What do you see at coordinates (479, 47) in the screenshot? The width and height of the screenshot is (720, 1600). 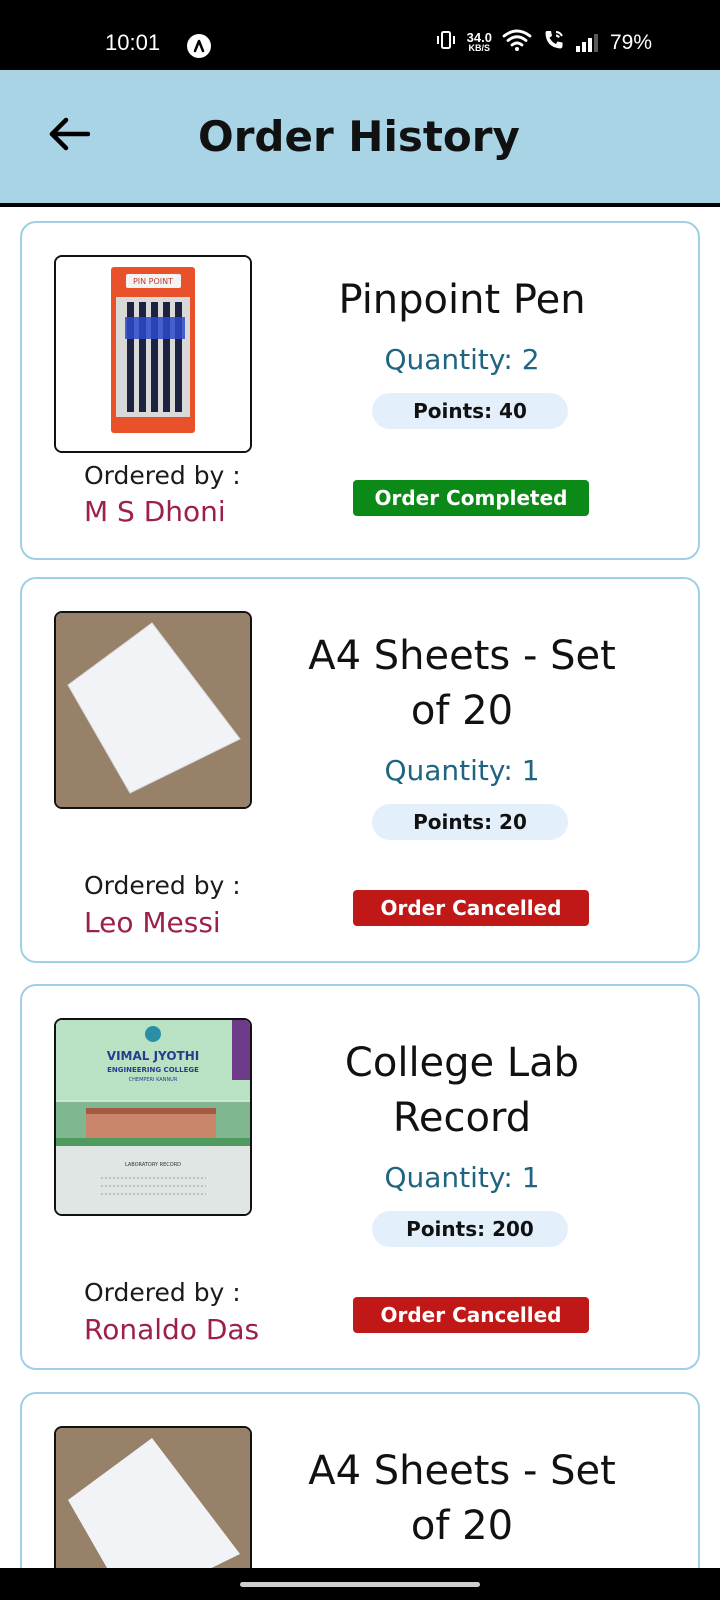 I see `network-speed-unit: KB/S` at bounding box center [479, 47].